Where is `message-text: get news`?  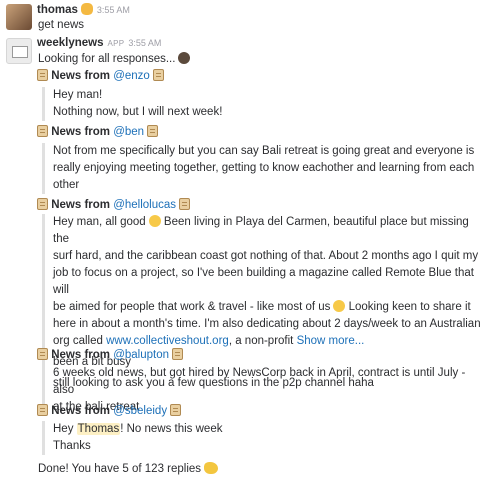
message-text: get news is located at coordinates (61, 25).